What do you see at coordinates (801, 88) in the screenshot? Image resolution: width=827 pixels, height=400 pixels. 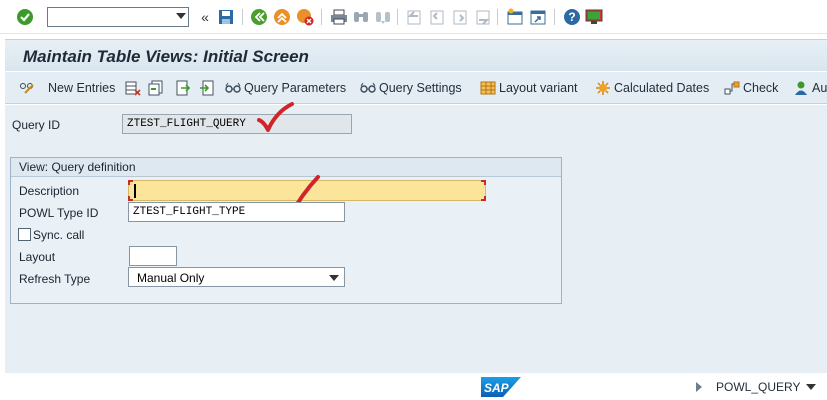 I see `user-icon` at bounding box center [801, 88].